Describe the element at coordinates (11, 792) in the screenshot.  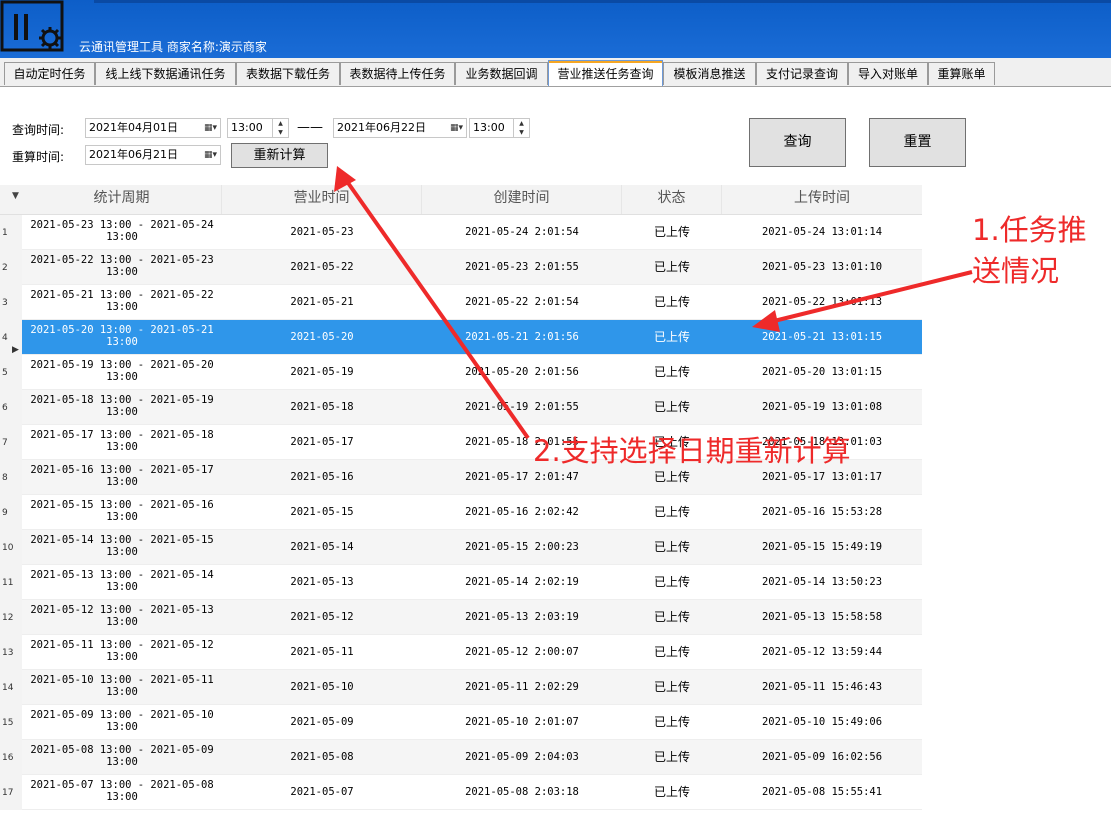
I see `row-number: 17` at that location.